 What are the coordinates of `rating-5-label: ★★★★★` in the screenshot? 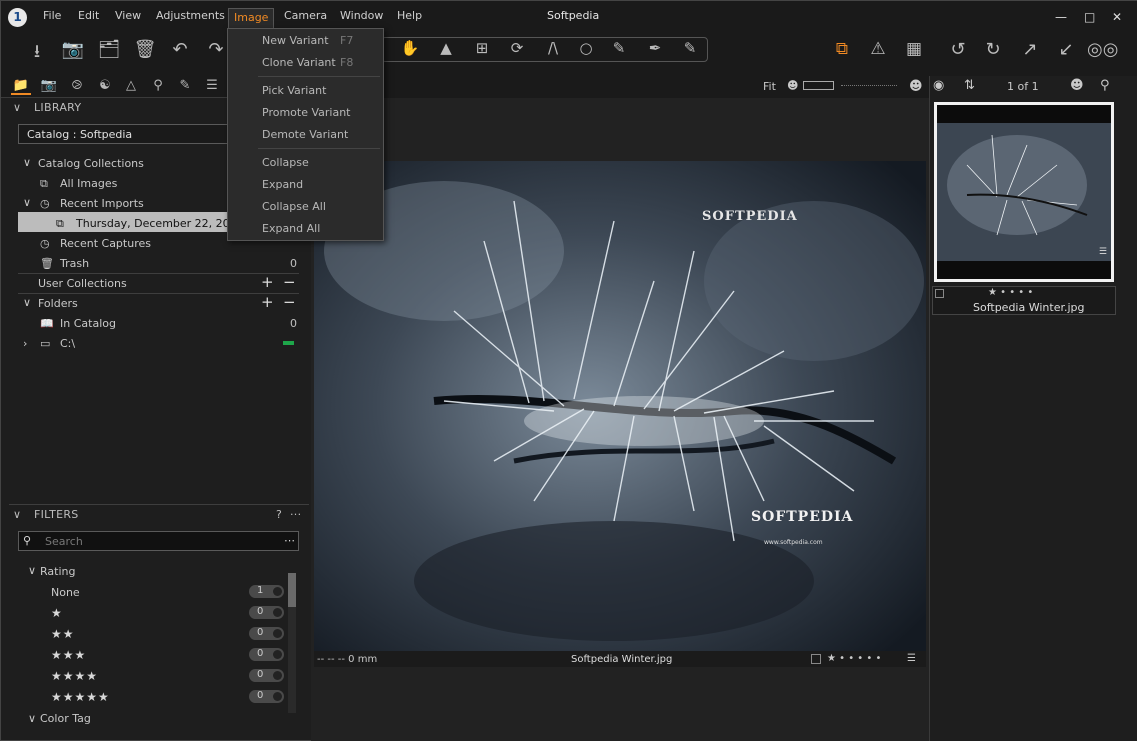 It's located at (80, 697).